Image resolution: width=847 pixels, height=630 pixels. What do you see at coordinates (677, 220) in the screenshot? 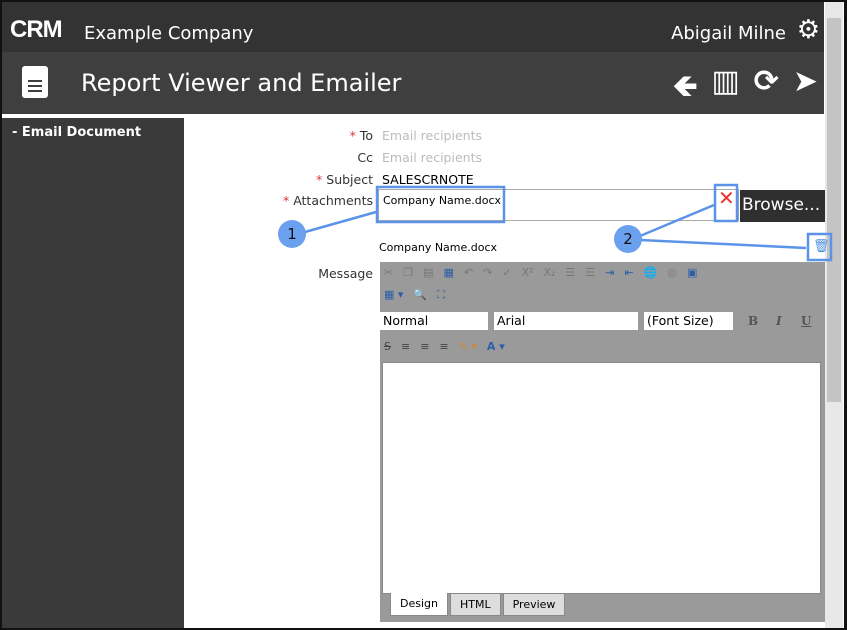
I see `arrow-2a` at bounding box center [677, 220].